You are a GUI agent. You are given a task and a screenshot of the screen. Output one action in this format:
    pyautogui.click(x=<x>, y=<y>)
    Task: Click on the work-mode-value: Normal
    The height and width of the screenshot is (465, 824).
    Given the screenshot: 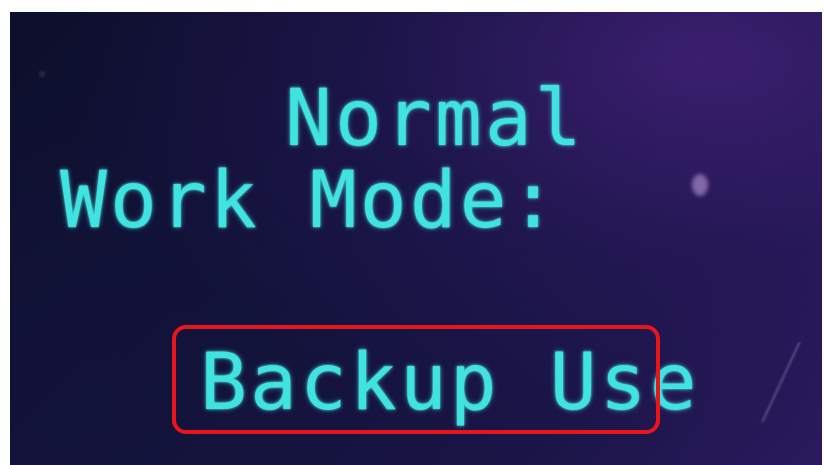 What is the action you would take?
    pyautogui.click(x=435, y=119)
    